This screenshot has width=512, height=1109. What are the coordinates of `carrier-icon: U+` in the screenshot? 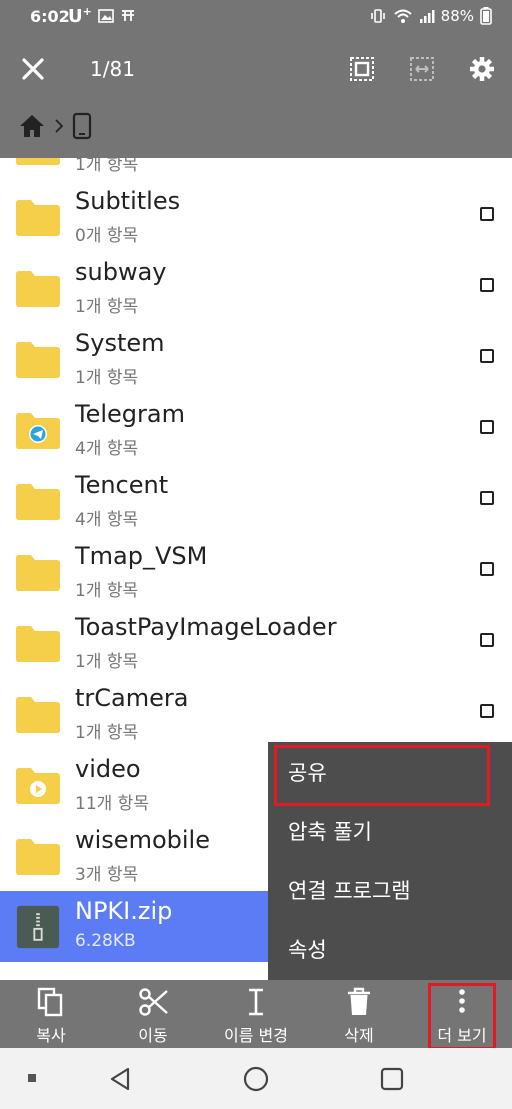 It's located at (80, 16).